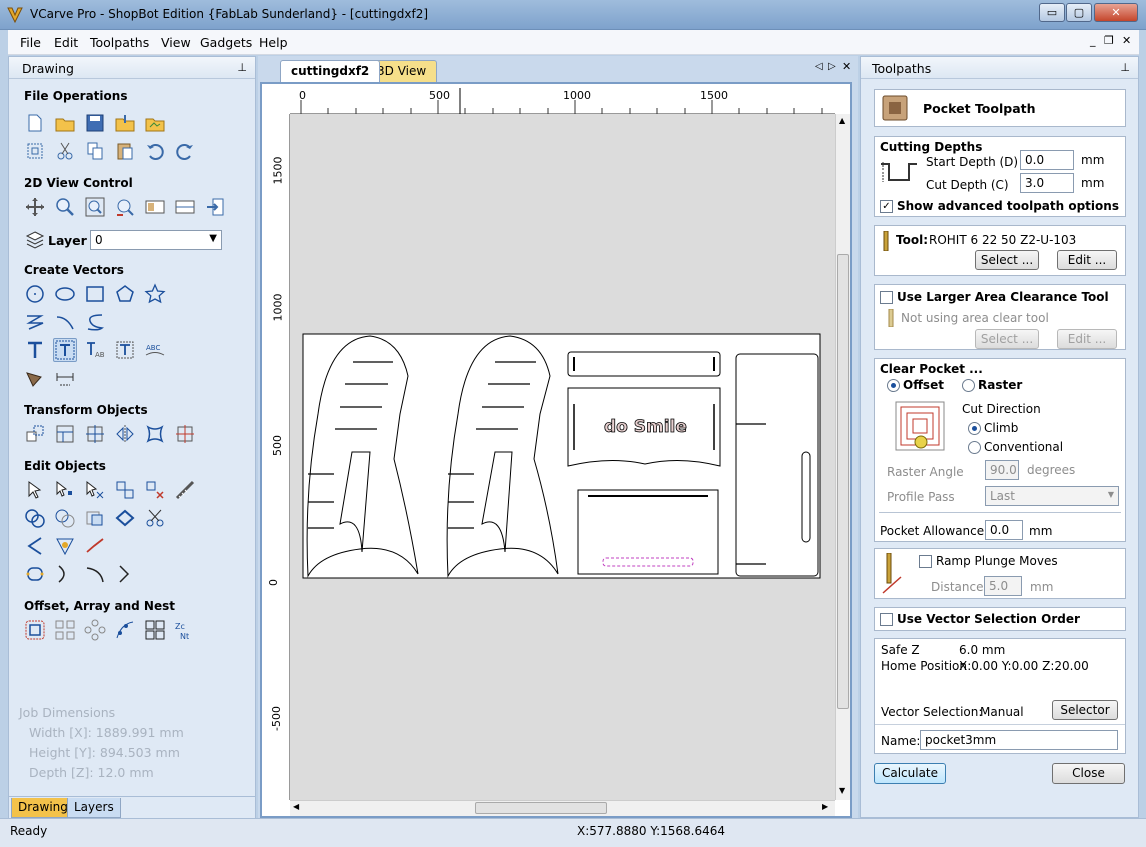  Describe the element at coordinates (95, 434) in the screenshot. I see `center-icon` at that location.